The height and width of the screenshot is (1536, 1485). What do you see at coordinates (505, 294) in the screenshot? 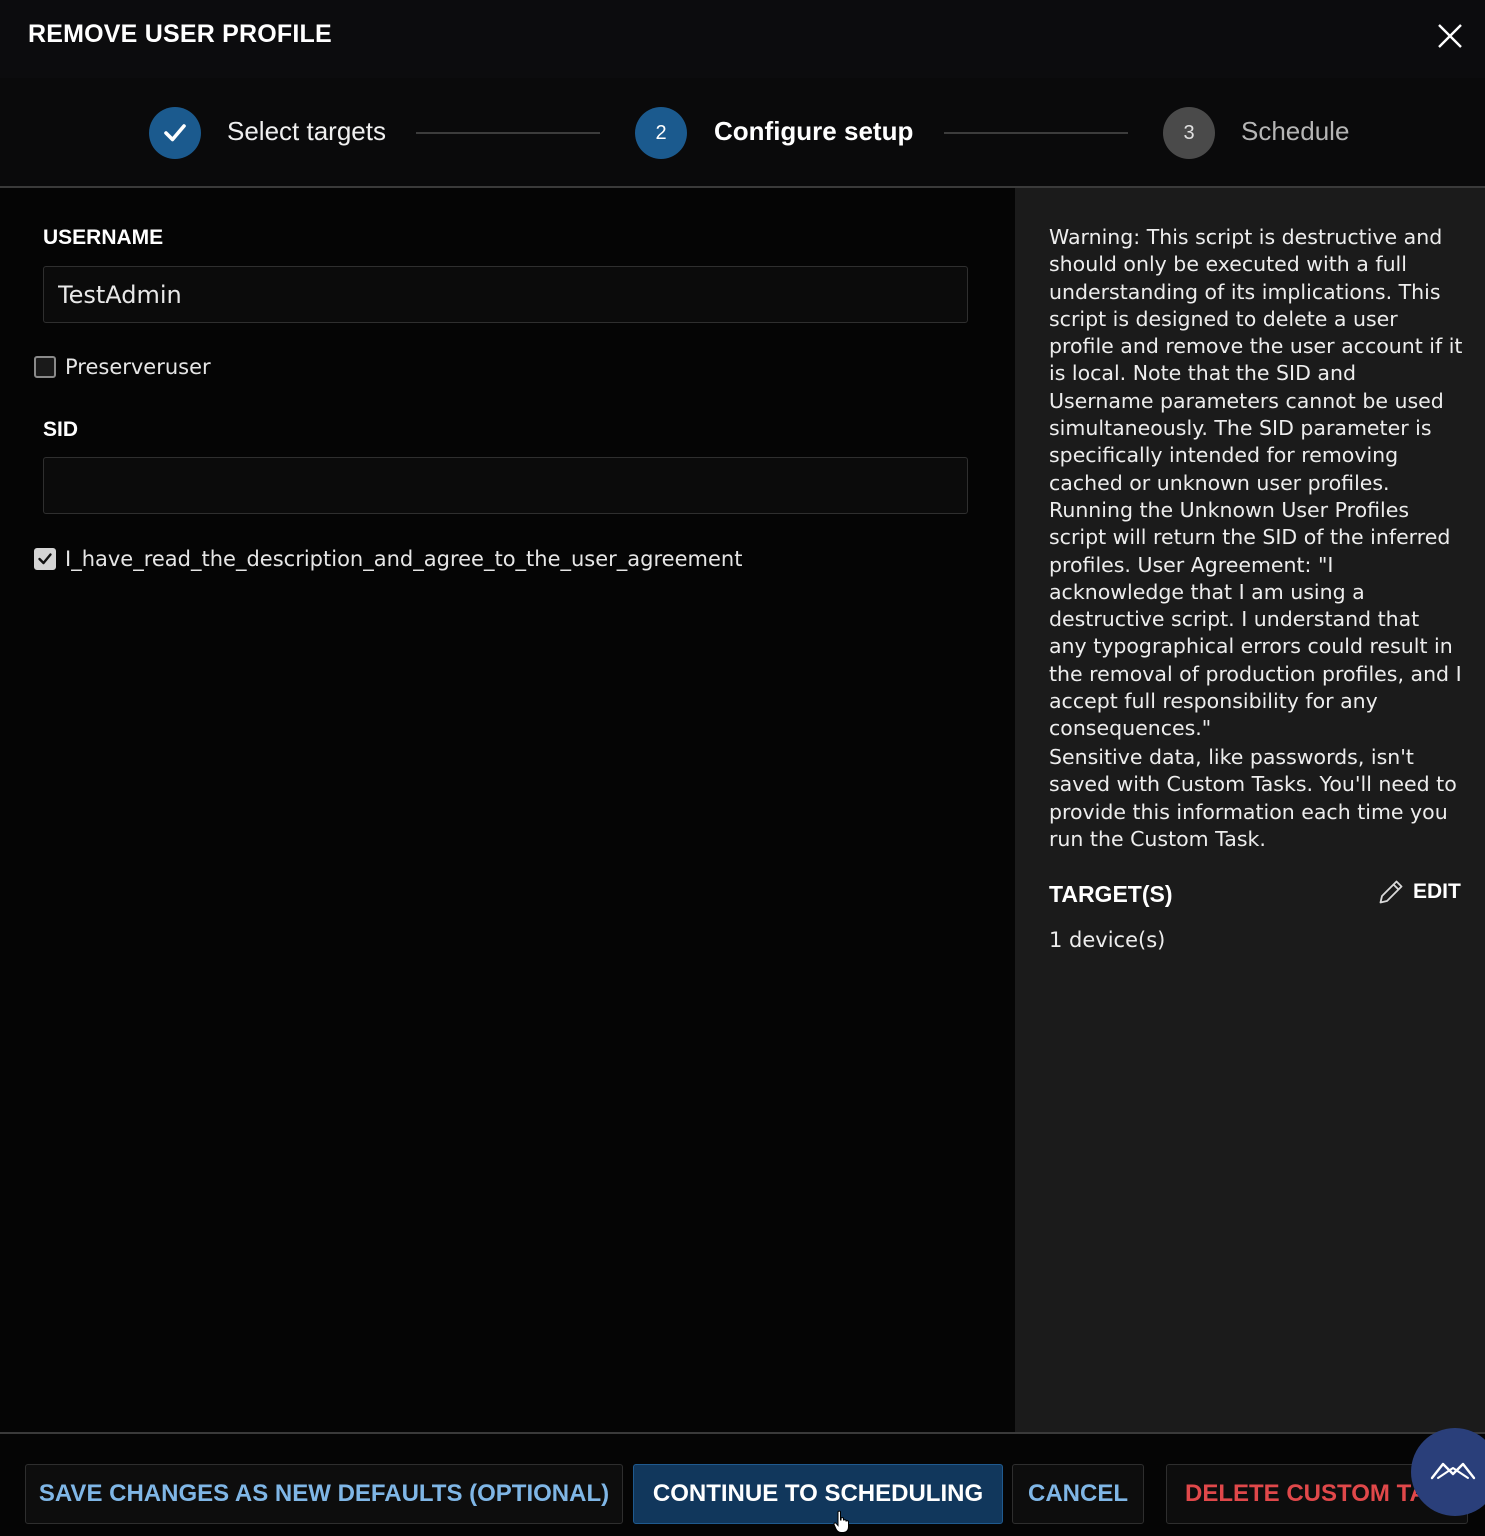
I see `username-input` at bounding box center [505, 294].